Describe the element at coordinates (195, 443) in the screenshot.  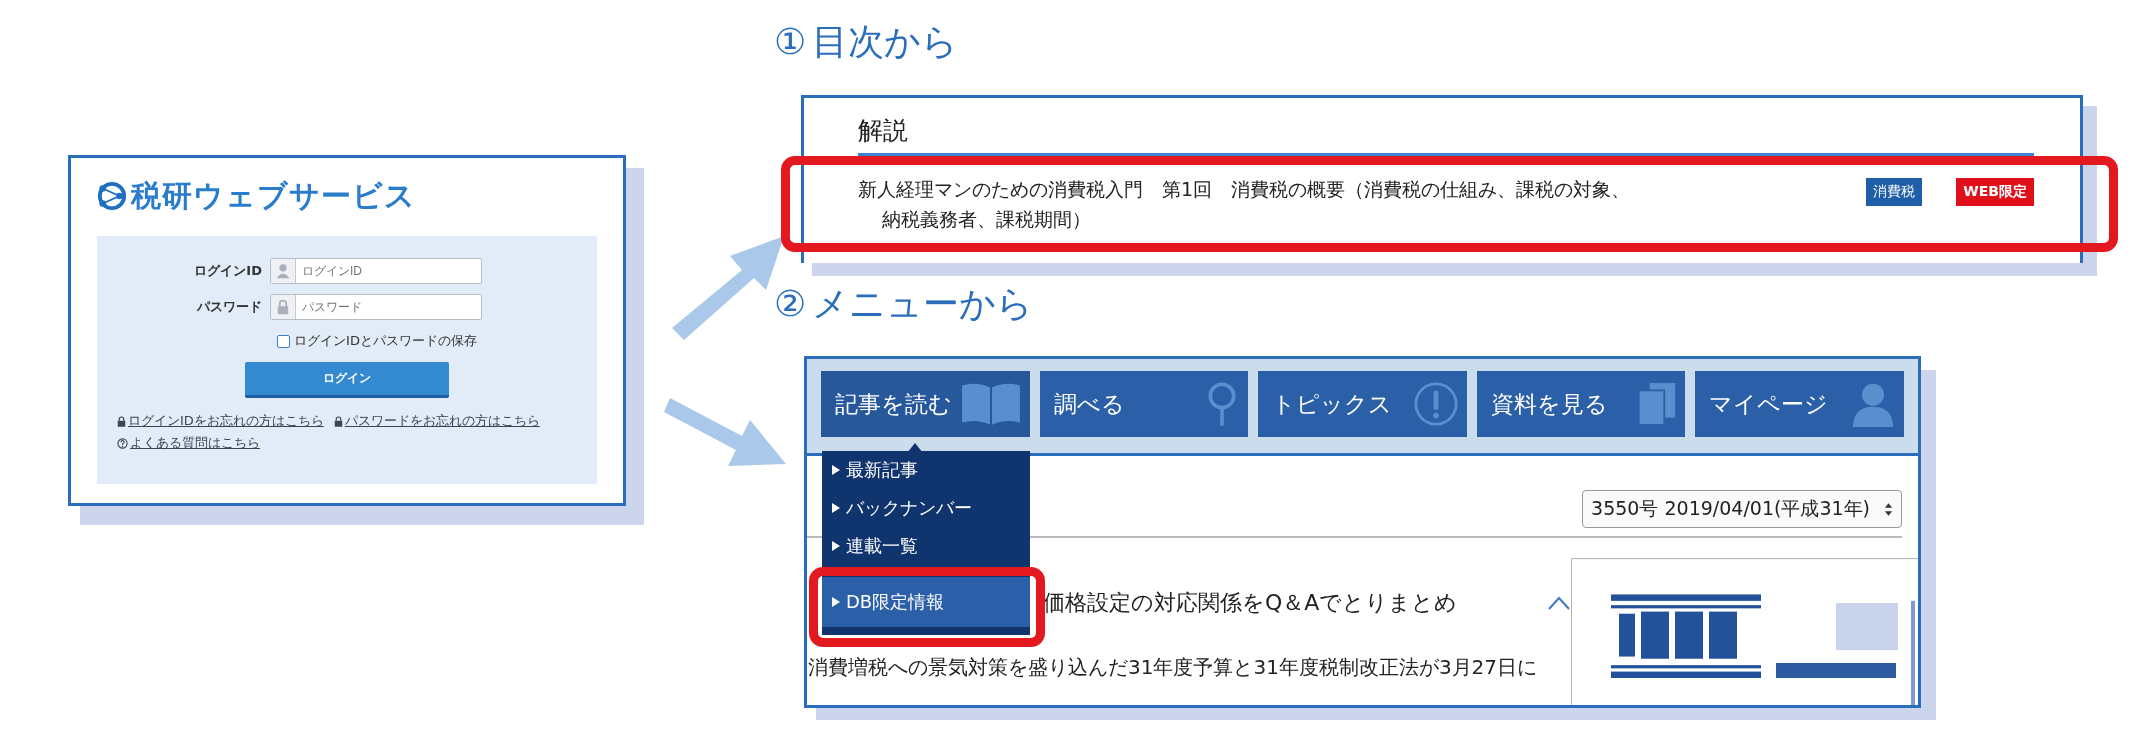
I see `link: よくある質問はこちら` at that location.